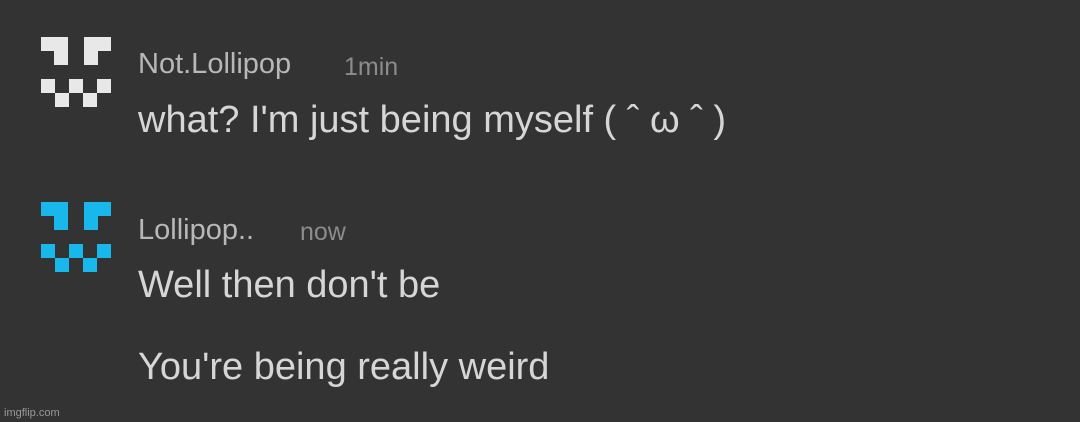  Describe the element at coordinates (196, 230) in the screenshot. I see `username: Lollipop..` at that location.